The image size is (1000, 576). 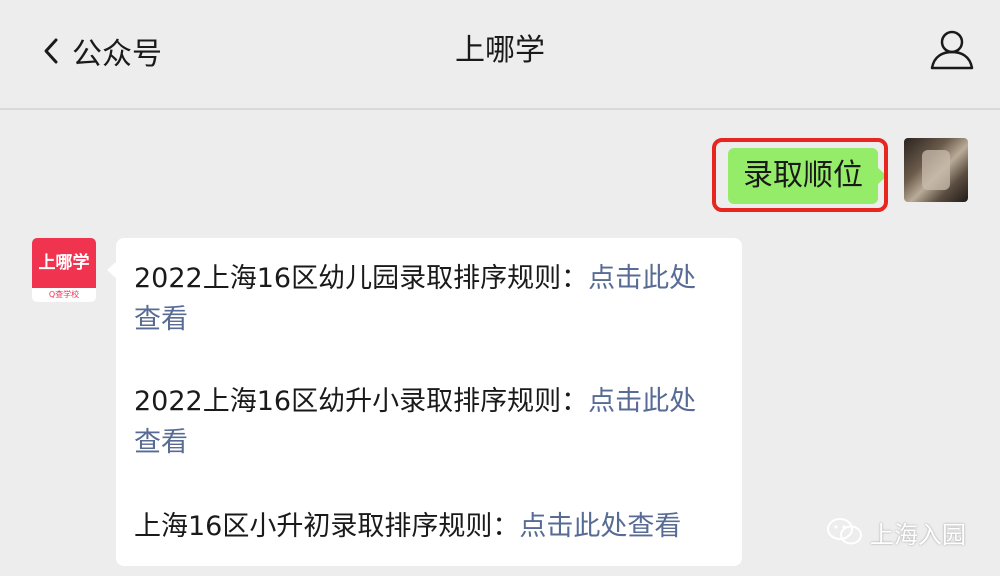 I want to click on reply-line: 上海16区小升初录取排序规则：点击此处查看, so click(x=407, y=526).